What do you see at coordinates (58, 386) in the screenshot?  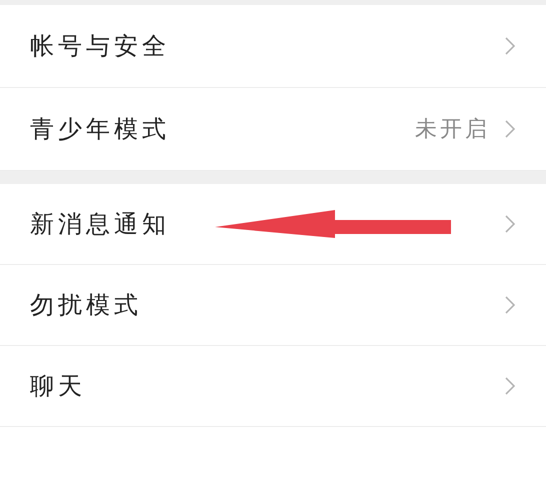 I see `row-label: 聊天` at bounding box center [58, 386].